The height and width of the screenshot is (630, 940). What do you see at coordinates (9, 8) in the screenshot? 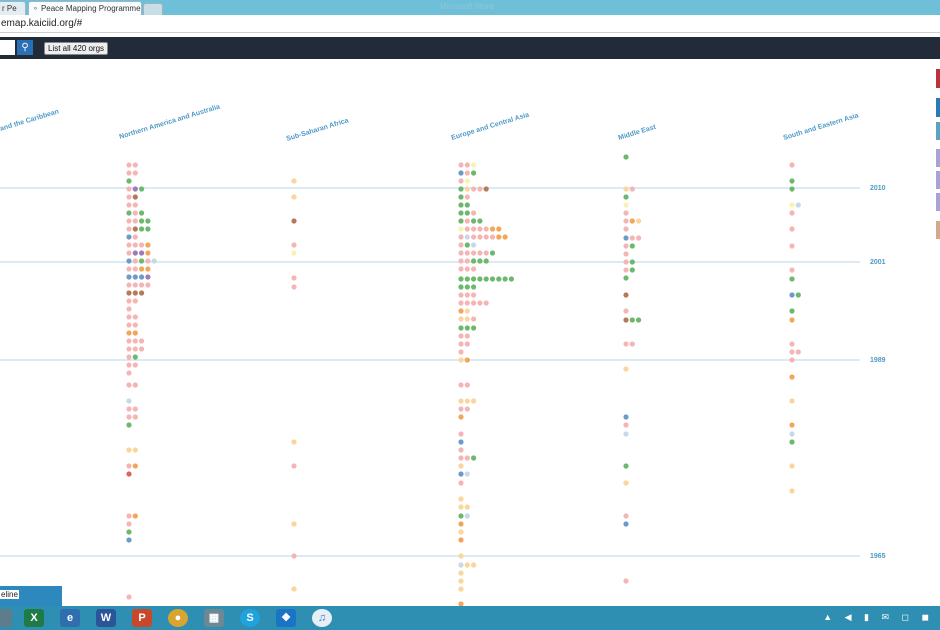
I see `tab-label: r Pe` at bounding box center [9, 8].